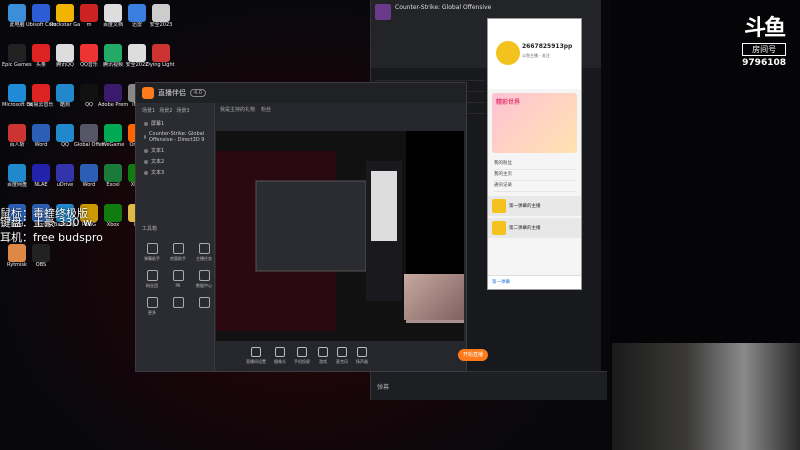 The image size is (800, 450). What do you see at coordinates (175, 172) in the screenshot?
I see `source-item: 文本3` at bounding box center [175, 172].